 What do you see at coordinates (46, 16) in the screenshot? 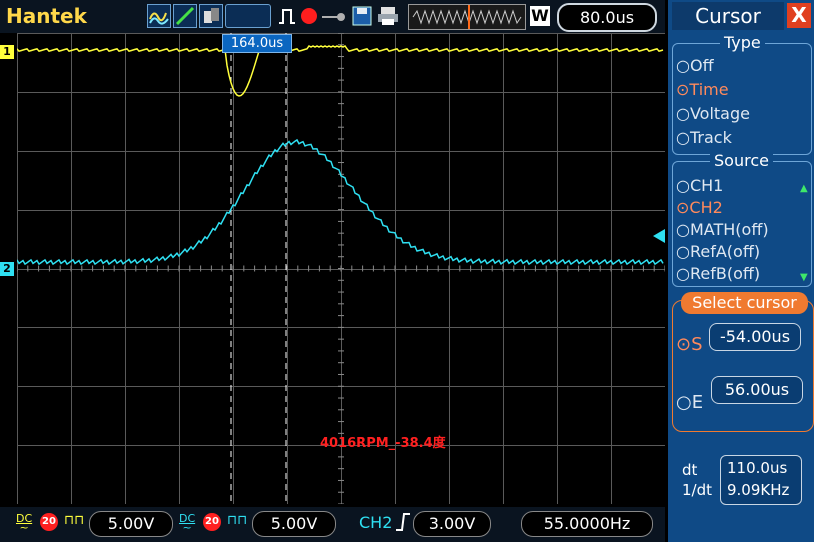
I see `brand-logo: Hantek` at bounding box center [46, 16].